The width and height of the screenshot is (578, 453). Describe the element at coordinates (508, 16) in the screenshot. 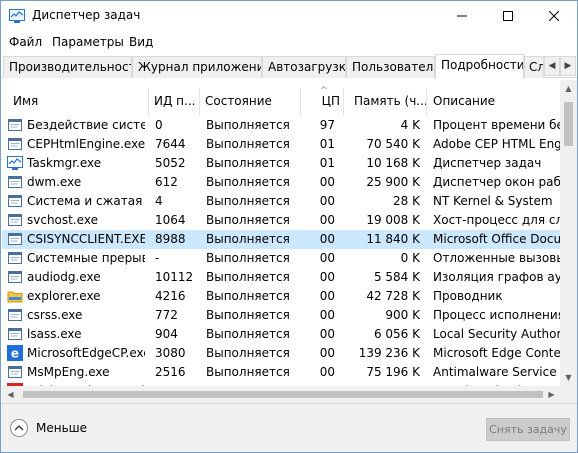

I see `maximize-button` at that location.